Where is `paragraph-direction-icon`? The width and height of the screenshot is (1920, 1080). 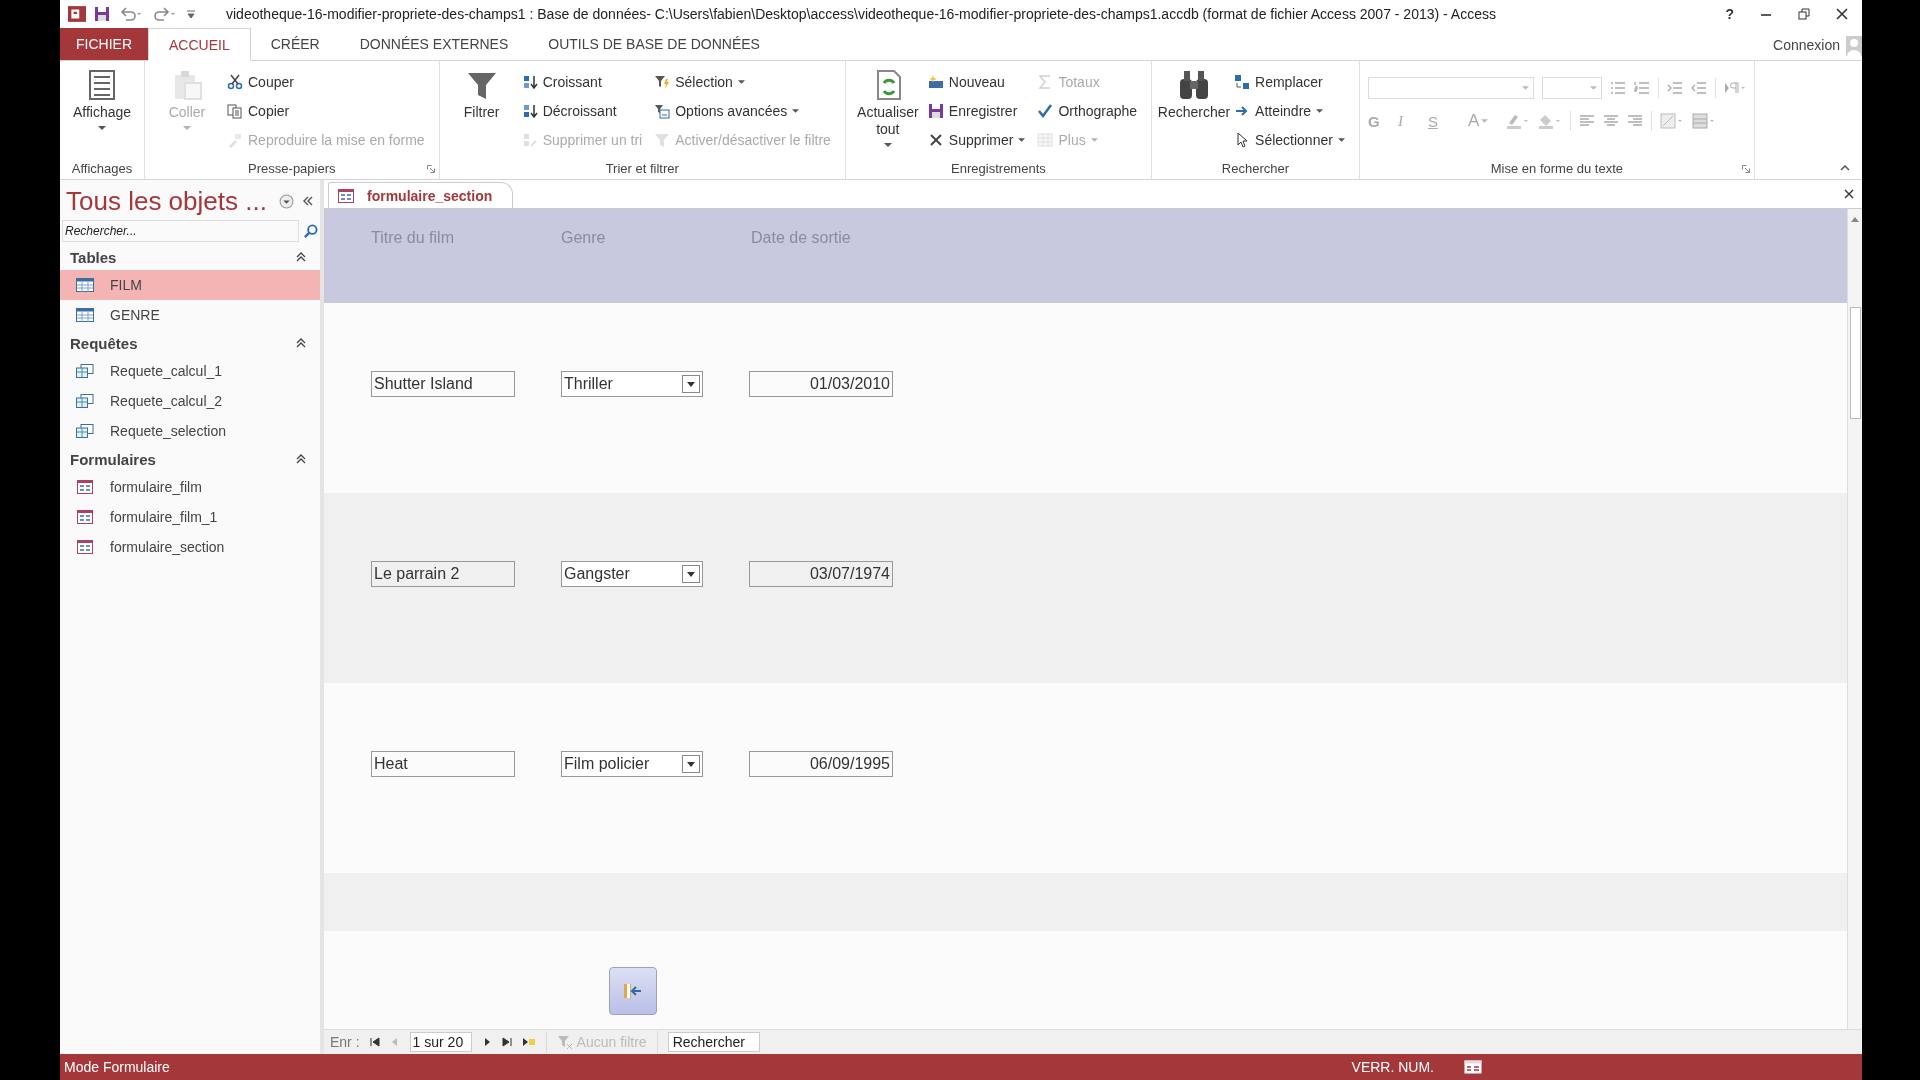 paragraph-direction-icon is located at coordinates (1734, 88).